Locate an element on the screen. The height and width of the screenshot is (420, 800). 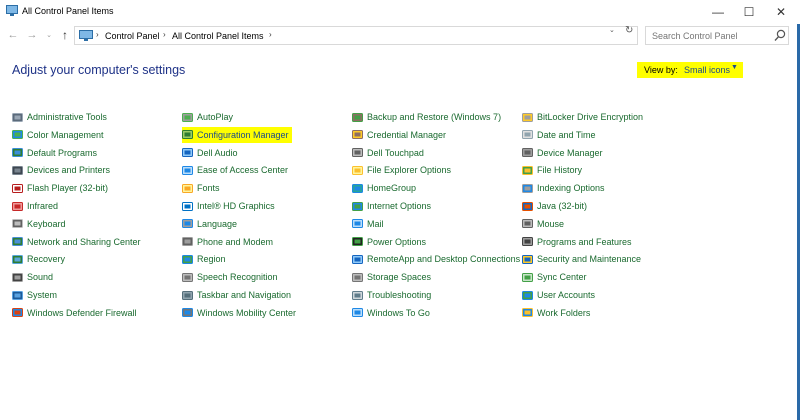
control-panel-item-security-maintenance: Security and Maintenance is located at coordinates (581, 259).